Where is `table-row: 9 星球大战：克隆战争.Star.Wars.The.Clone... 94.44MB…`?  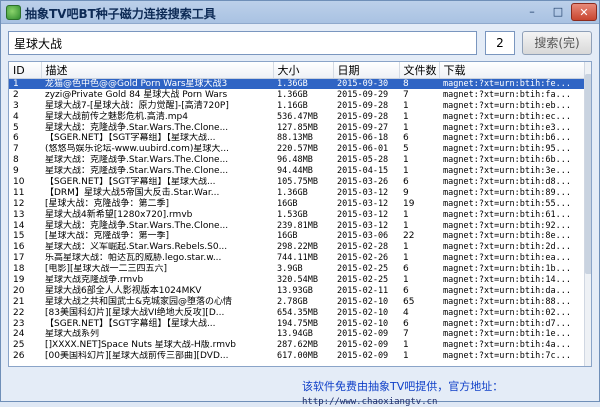 table-row: 9 星球大战：克隆战争.Star.Wars.The.Clone... 94.44MB… is located at coordinates (297, 171).